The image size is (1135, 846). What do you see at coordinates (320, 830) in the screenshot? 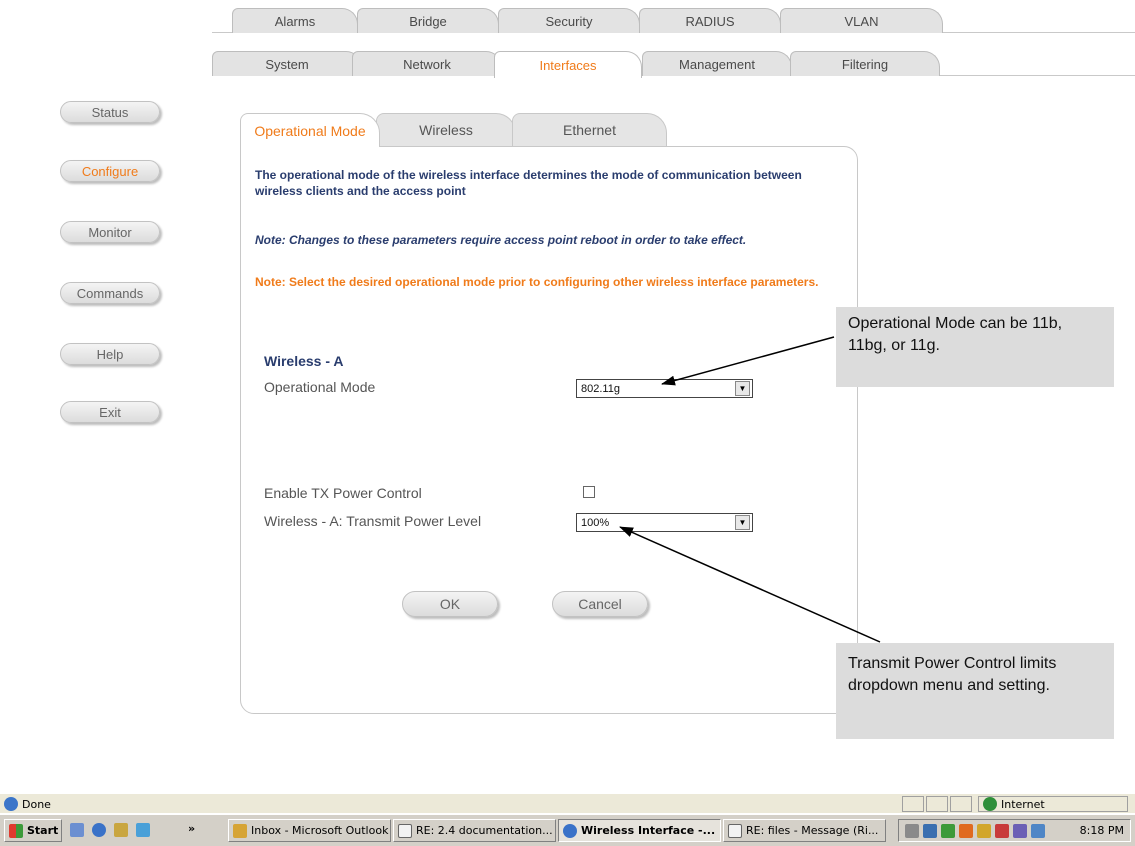
I see `taskbar-item-label: Inbox - Microsoft Outlook` at bounding box center [320, 830].